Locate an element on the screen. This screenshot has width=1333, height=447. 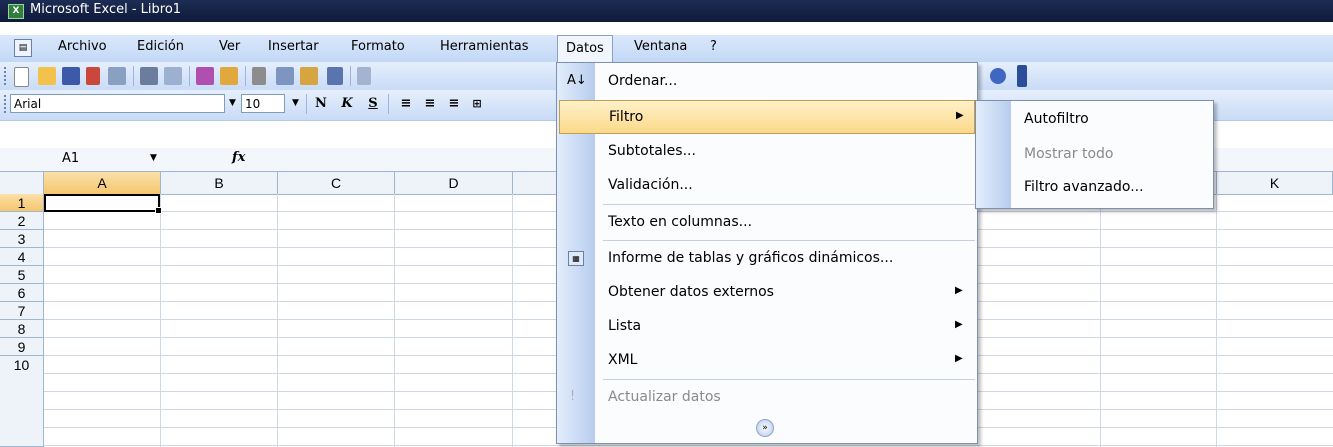
title-bar: X Microsoft Excel - Libro1 is located at coordinates (666, 11).